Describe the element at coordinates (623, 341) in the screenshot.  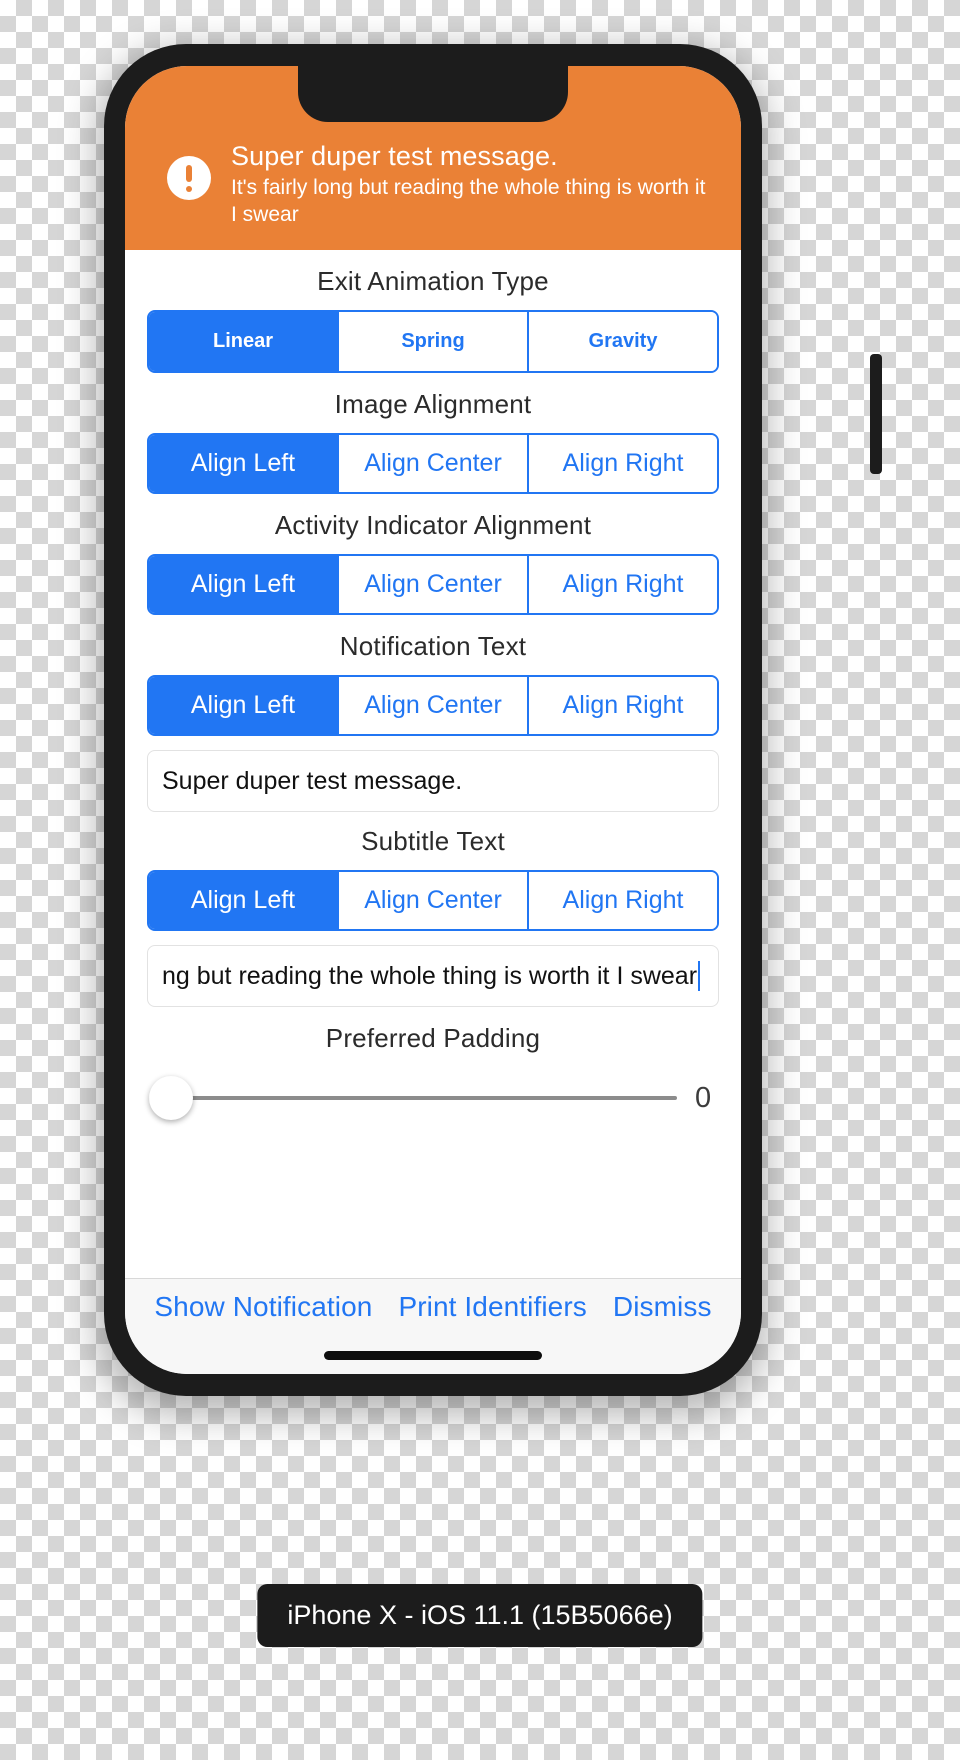
I see `segment-exit-animation-gravity: Gravity` at that location.